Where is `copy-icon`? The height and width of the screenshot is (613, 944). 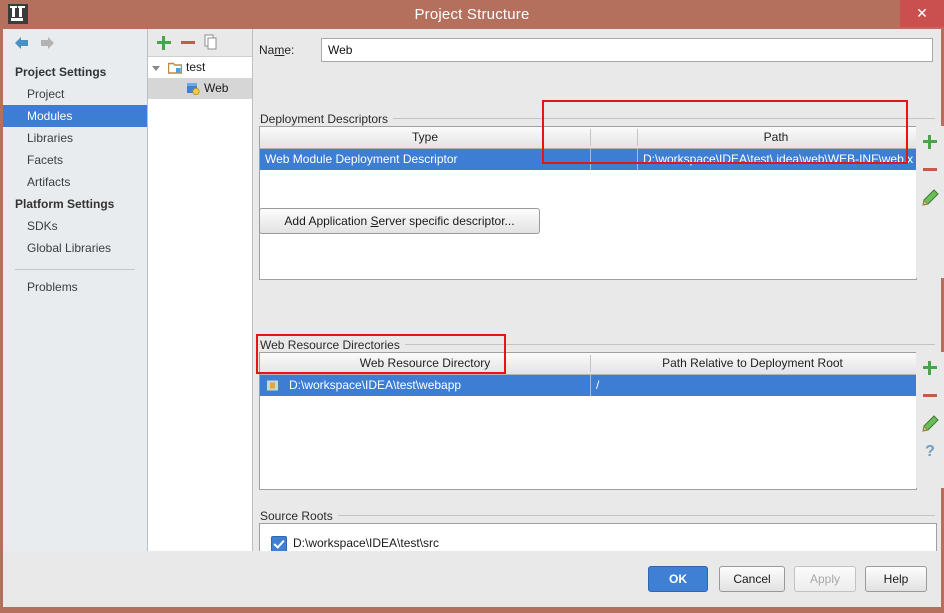 copy-icon is located at coordinates (211, 42).